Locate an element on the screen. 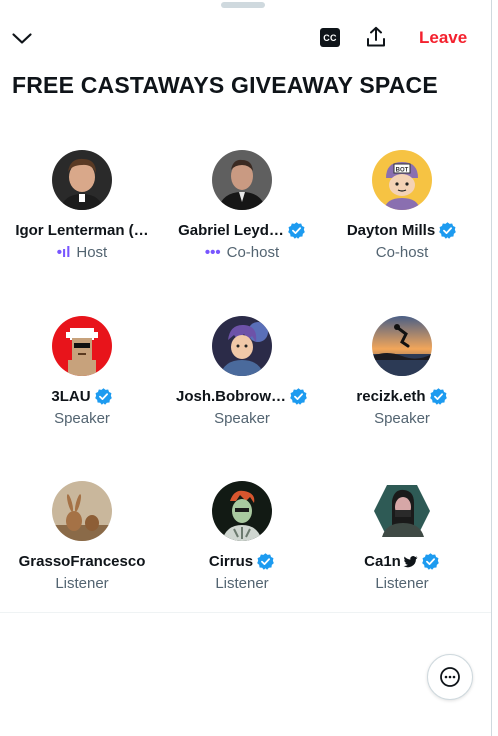  participant-name: 3LAU is located at coordinates (71, 396).